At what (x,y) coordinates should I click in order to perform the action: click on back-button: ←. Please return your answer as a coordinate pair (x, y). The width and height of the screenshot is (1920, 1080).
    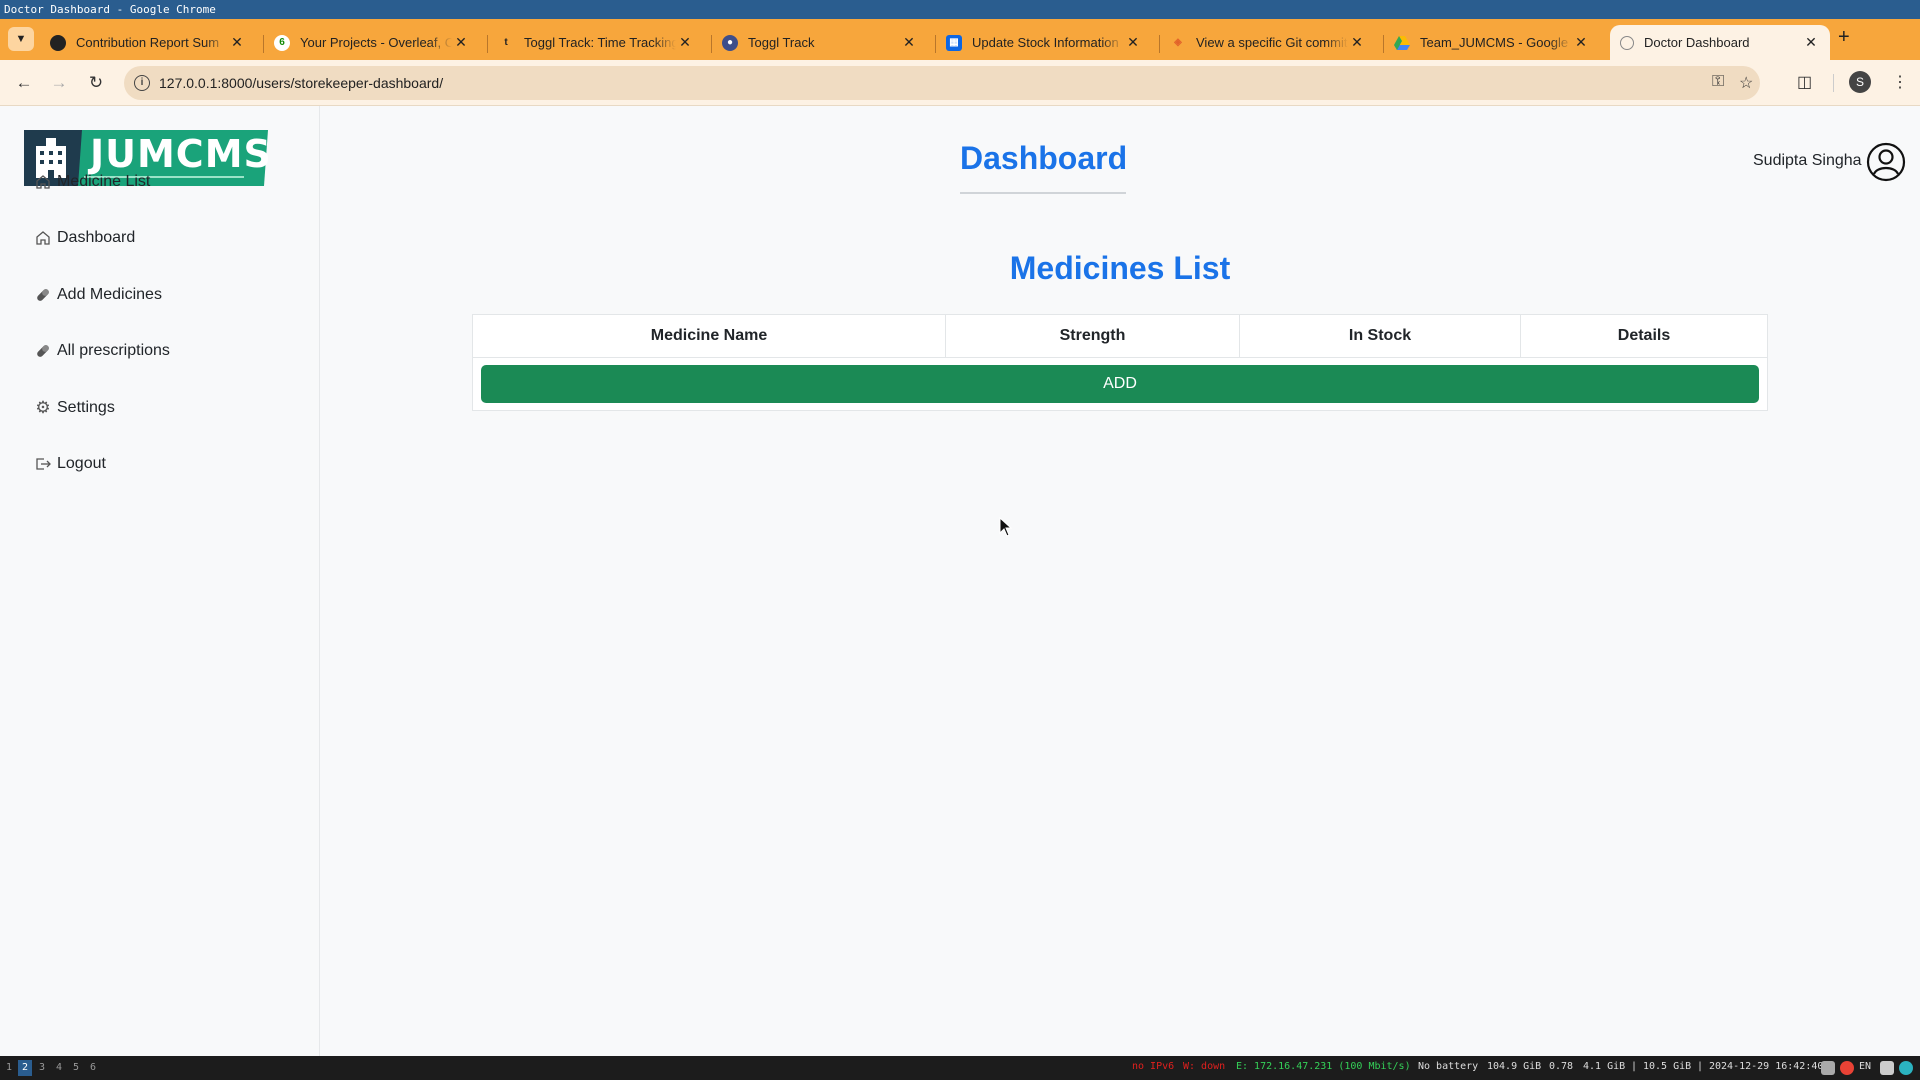
    Looking at the image, I should click on (24, 83).